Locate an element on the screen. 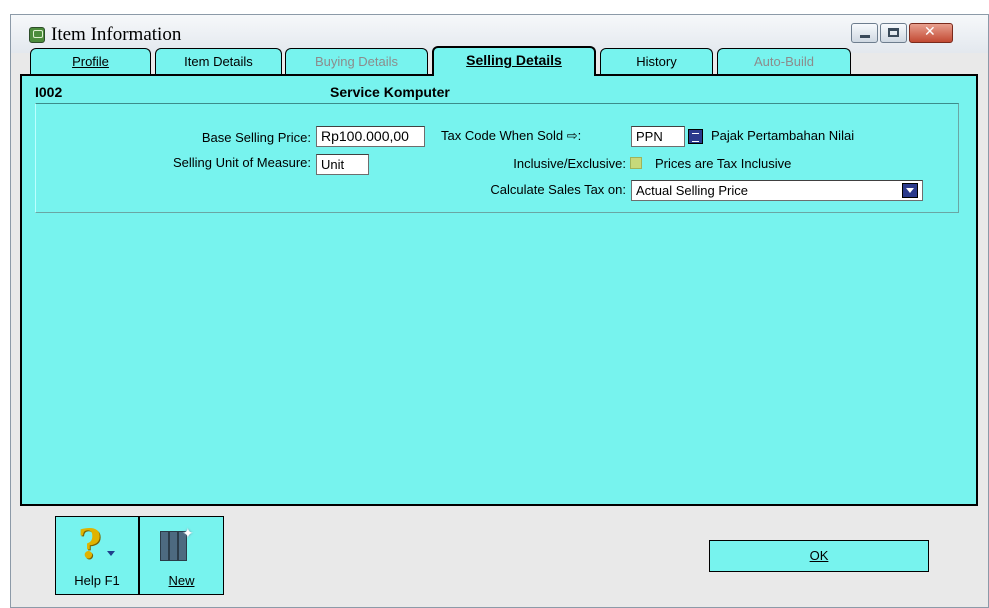 The width and height of the screenshot is (989, 608). tab-history: History is located at coordinates (656, 61).